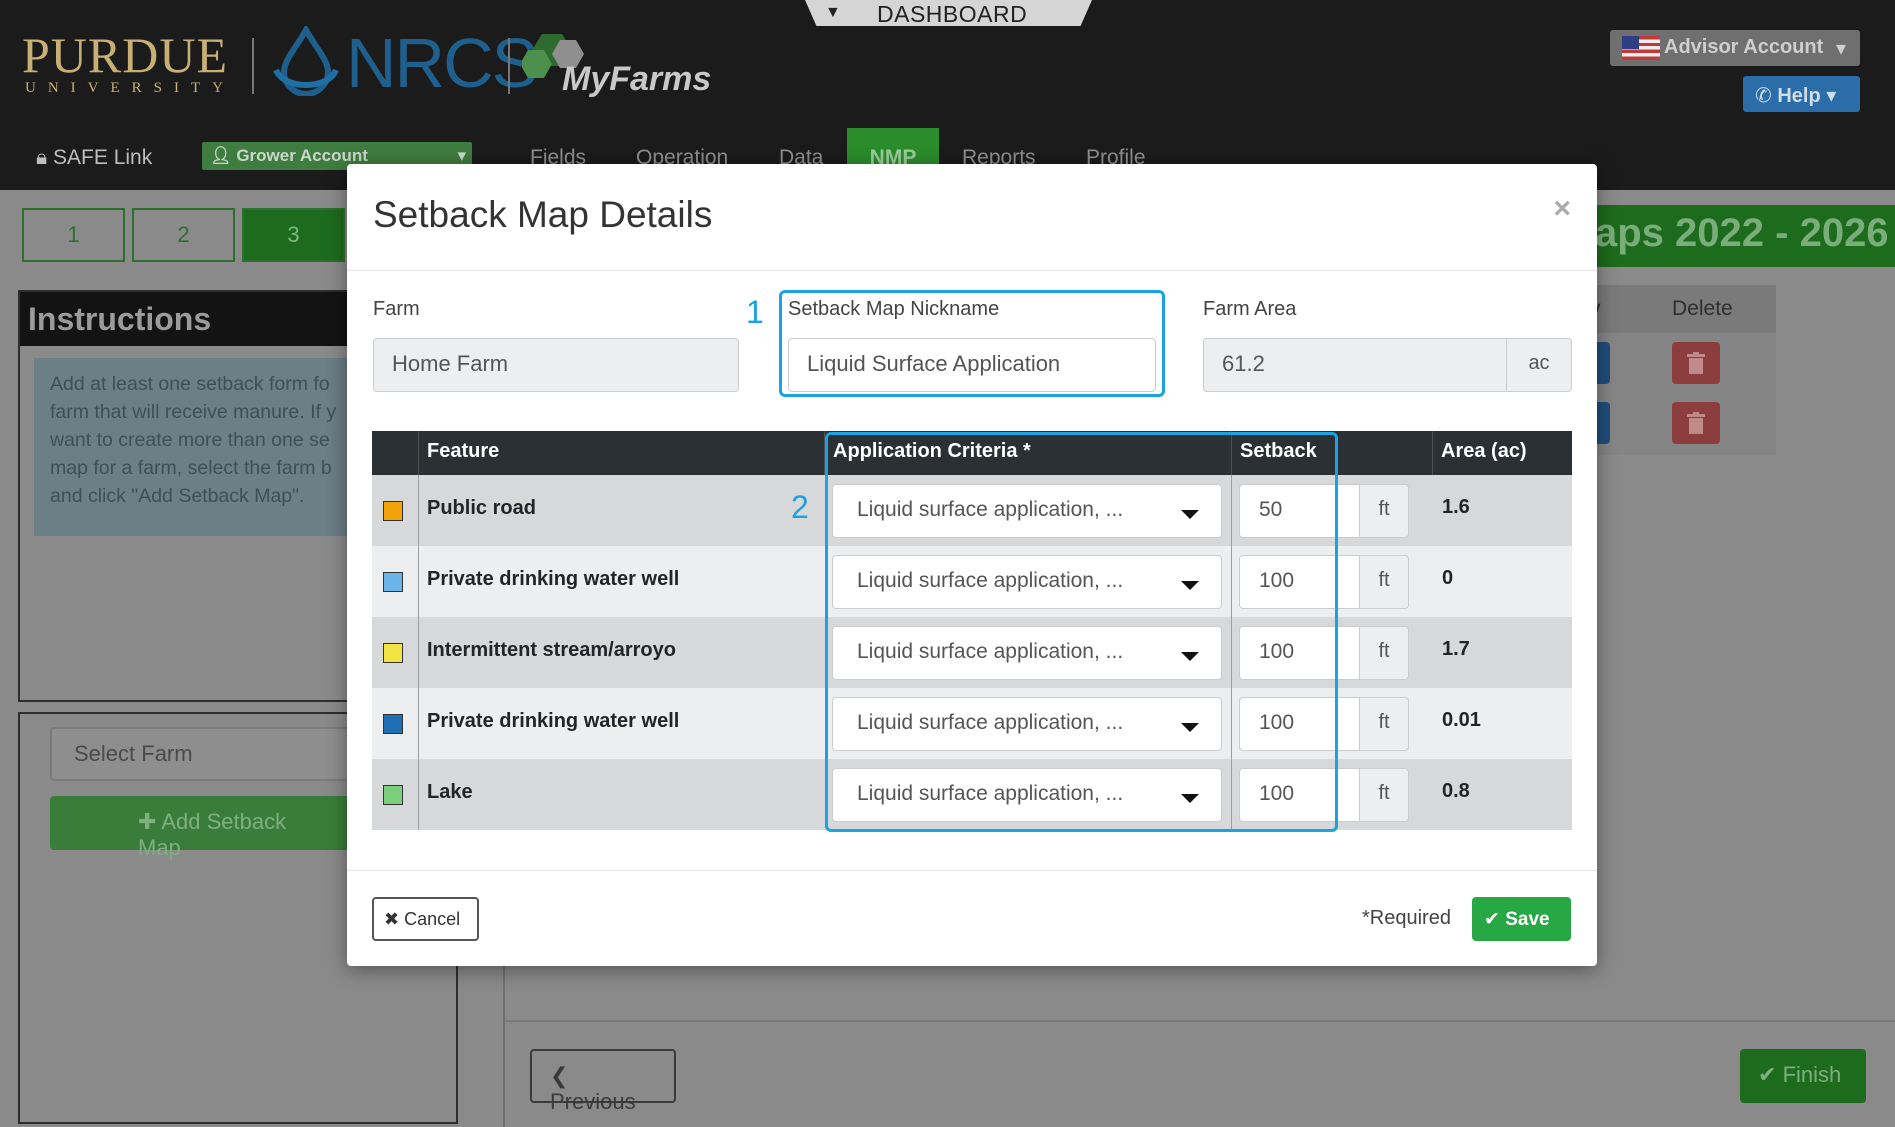  What do you see at coordinates (450, 792) in the screenshot?
I see `feature-name: Lake` at bounding box center [450, 792].